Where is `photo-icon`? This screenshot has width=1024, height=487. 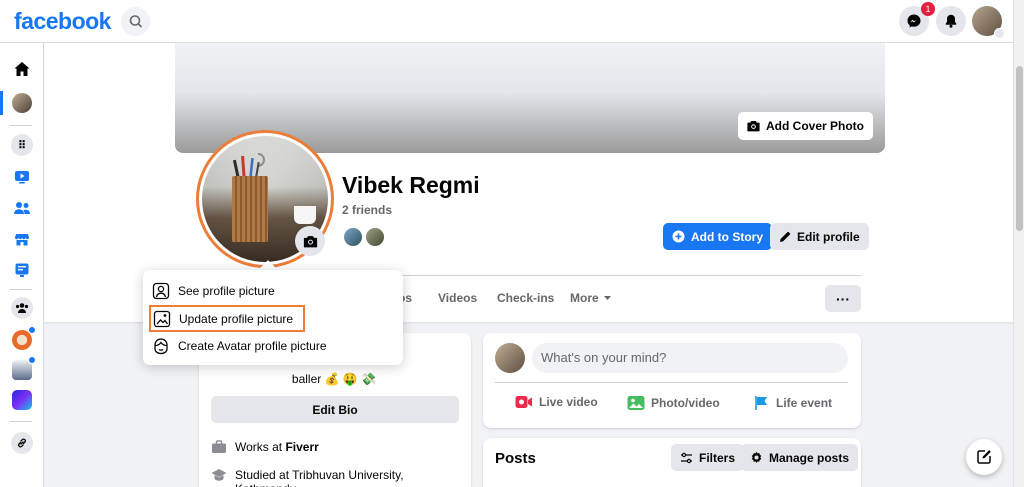
photo-icon is located at coordinates (636, 403).